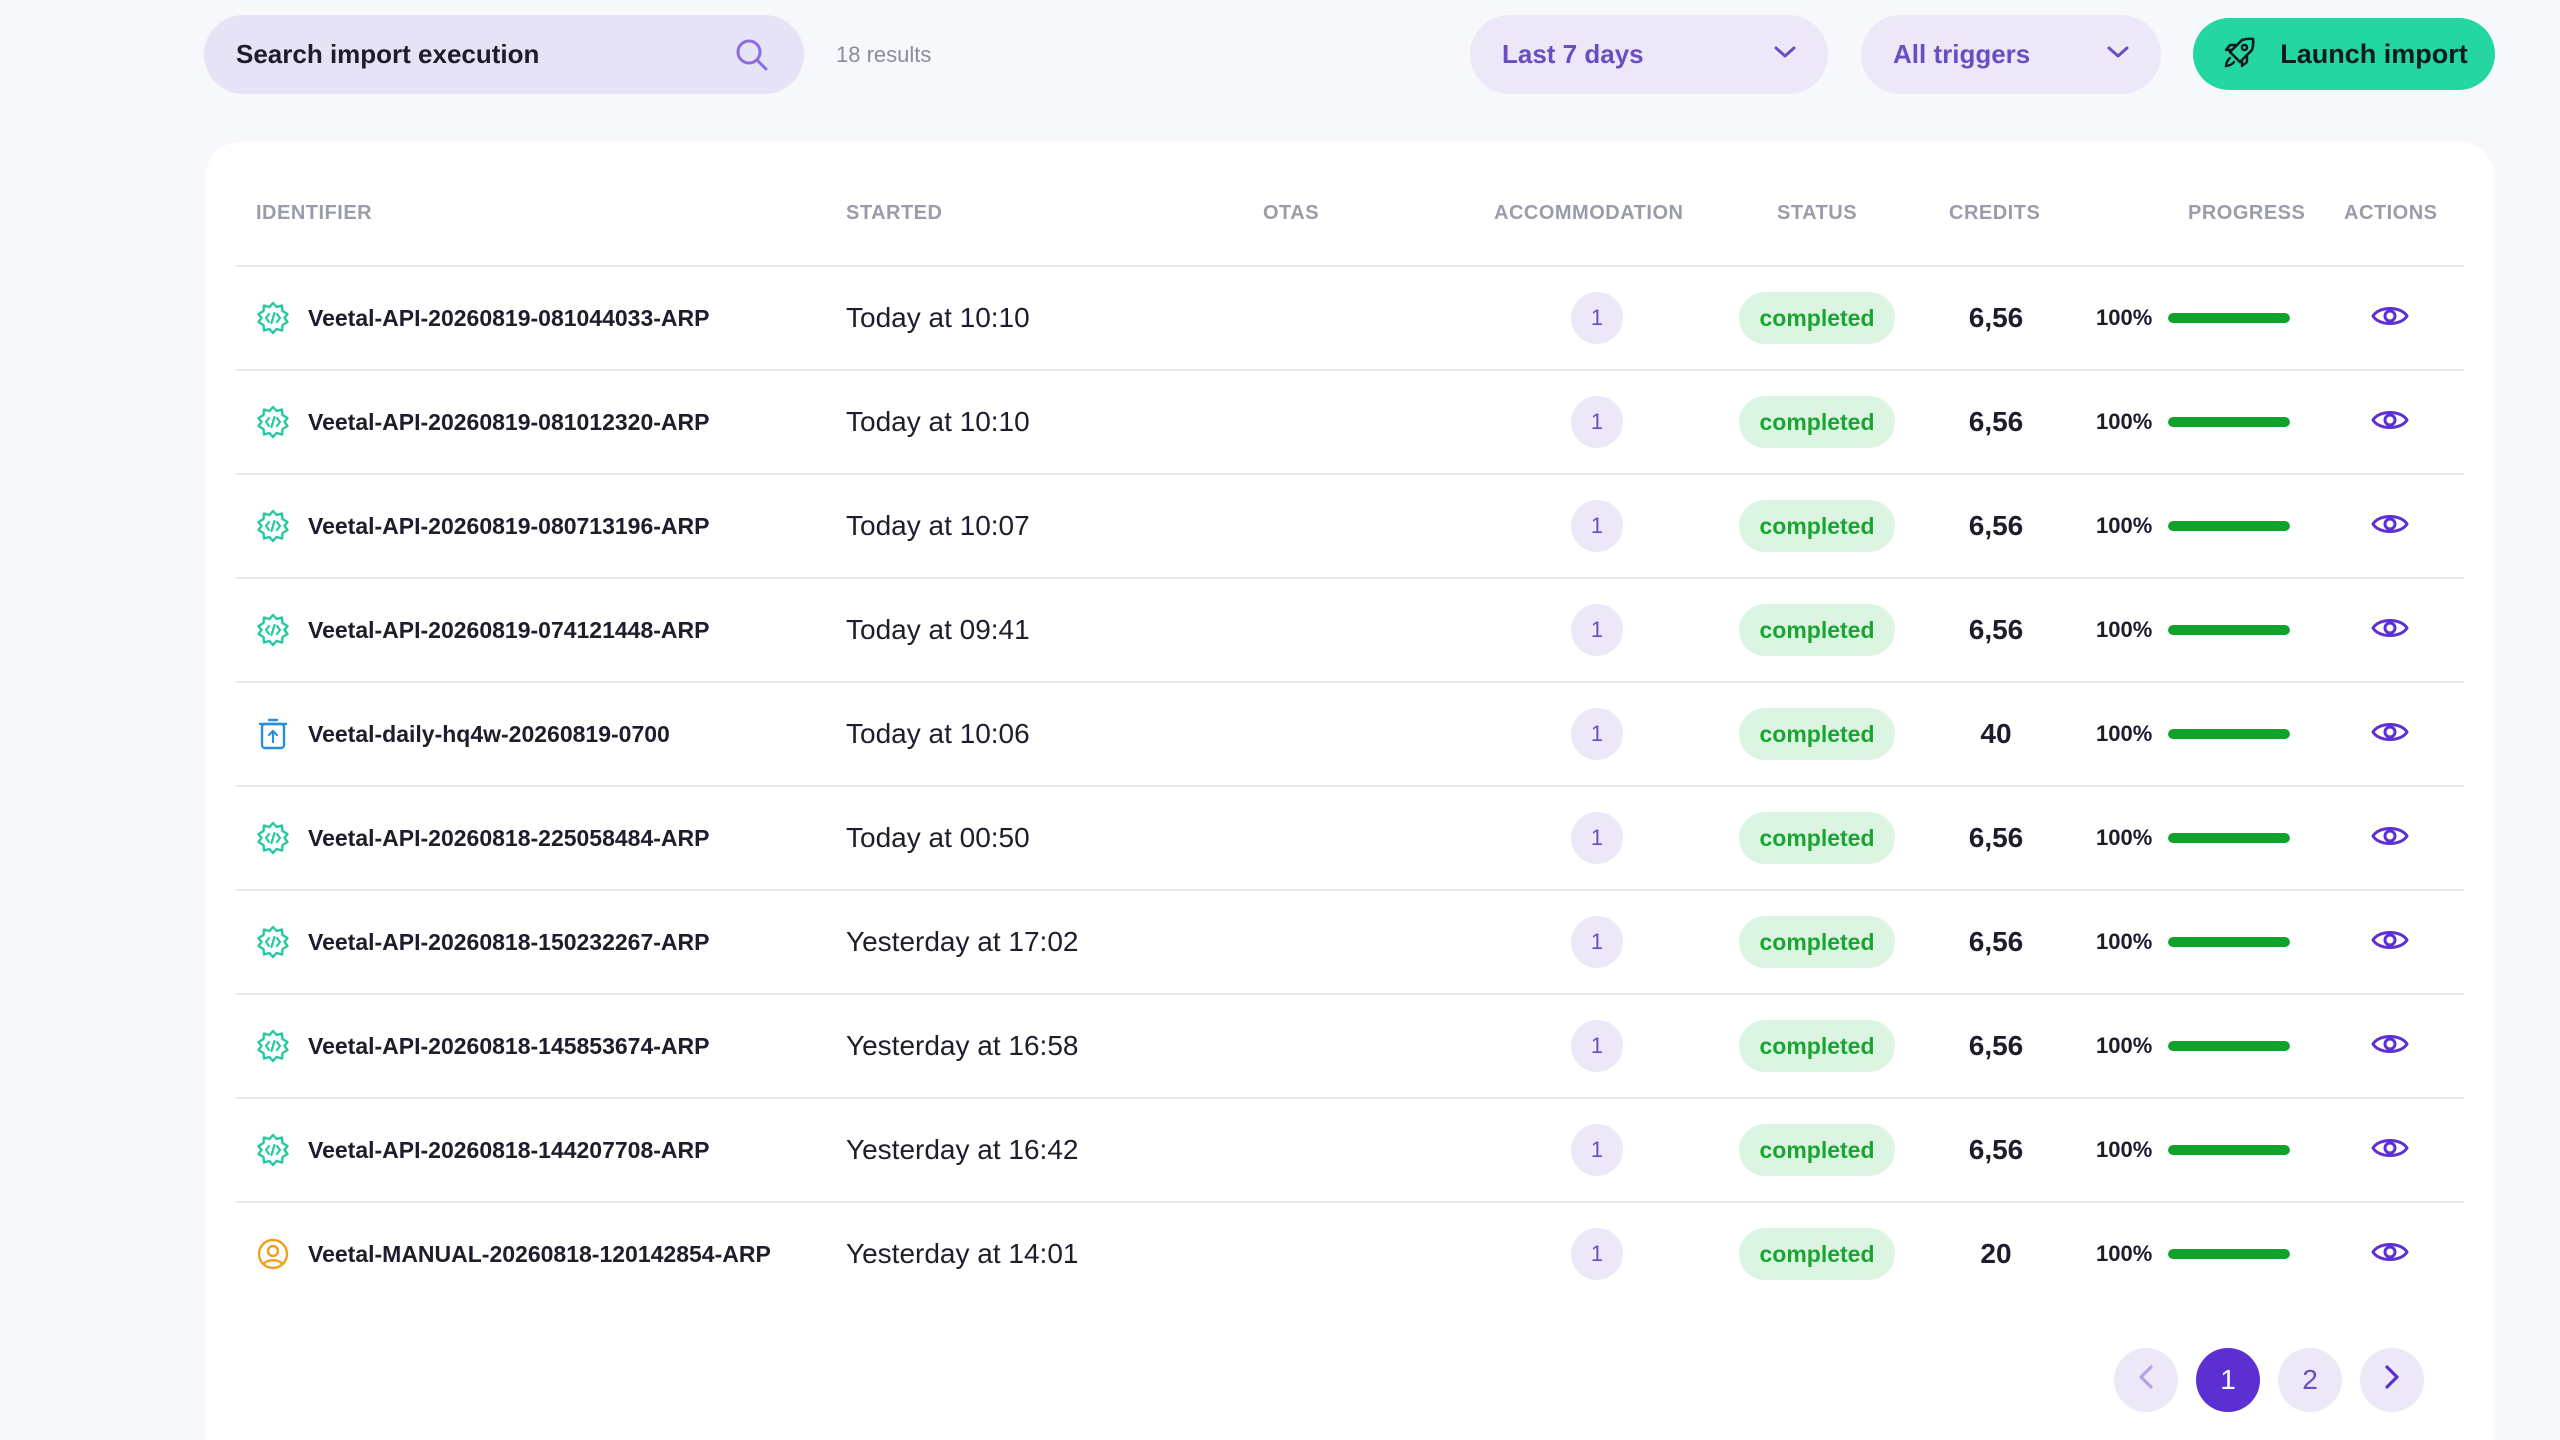  Describe the element at coordinates (1649, 54) in the screenshot. I see `period-filter-dropdown: Last 7 days` at that location.